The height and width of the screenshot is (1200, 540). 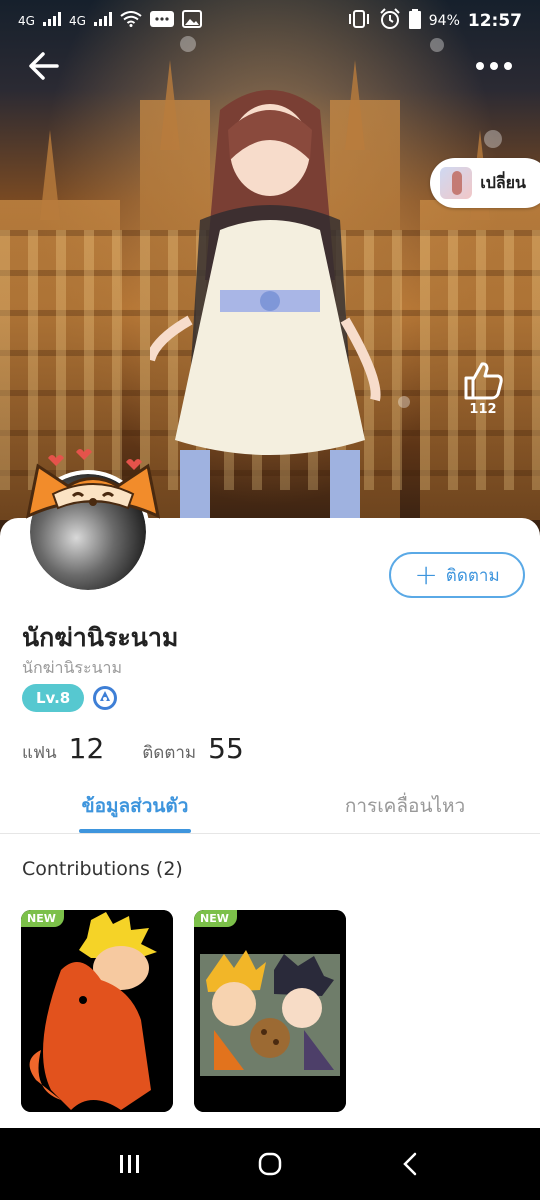 What do you see at coordinates (105, 698) in the screenshot?
I see `rank-badge-icon` at bounding box center [105, 698].